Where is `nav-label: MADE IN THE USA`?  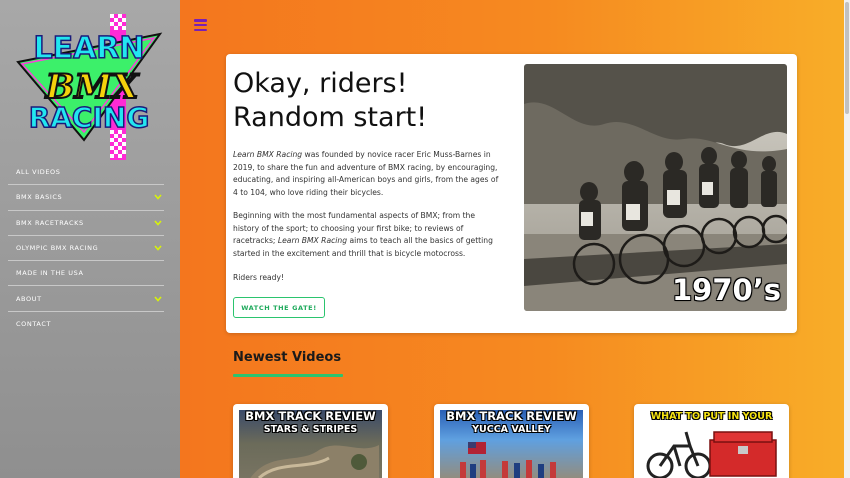
nav-label: MADE IN THE USA is located at coordinates (50, 273).